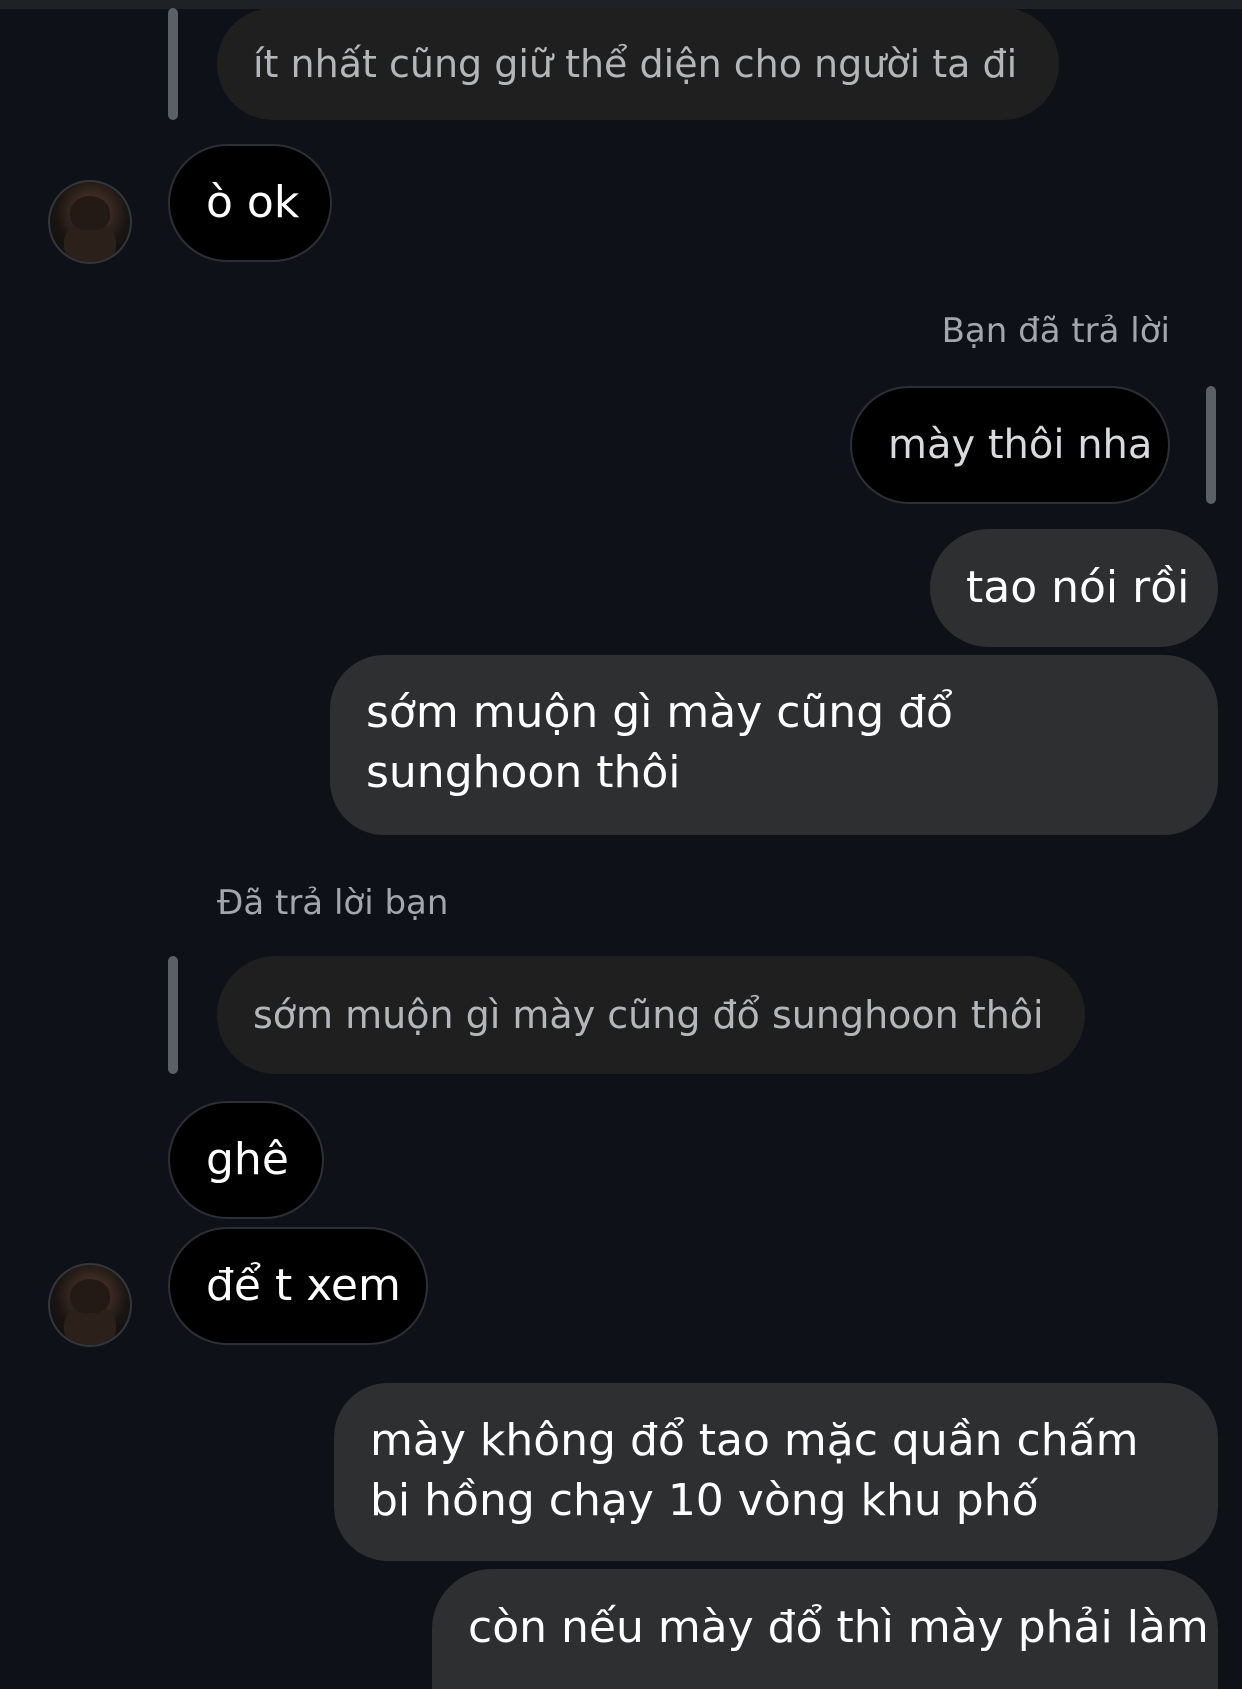  I want to click on outgoing-message: tao nói rồi, so click(1074, 588).